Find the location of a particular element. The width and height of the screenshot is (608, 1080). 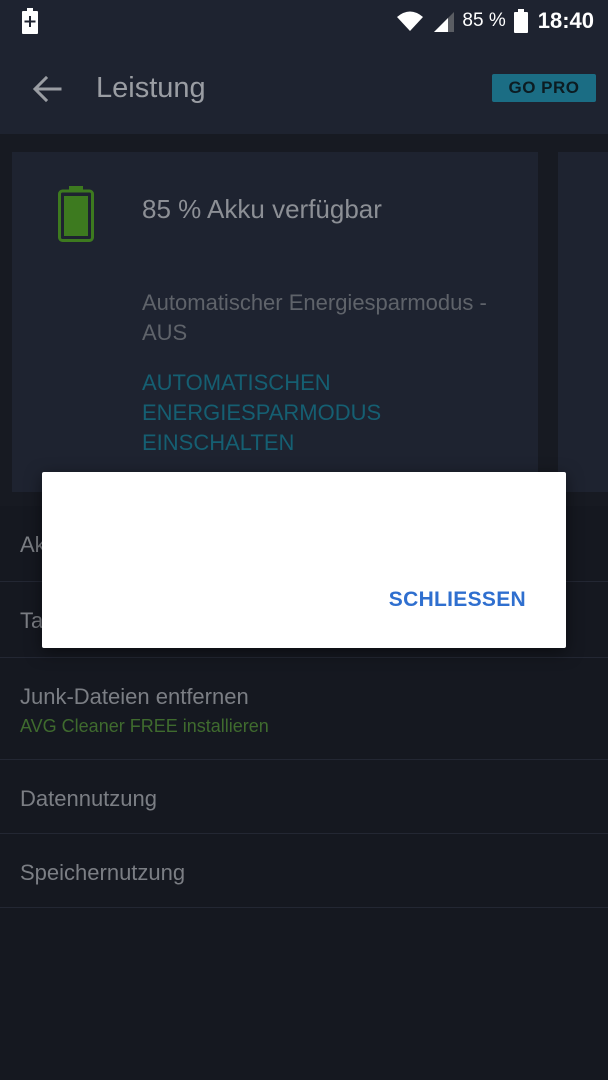

battery-percent: 85 % is located at coordinates (484, 20).